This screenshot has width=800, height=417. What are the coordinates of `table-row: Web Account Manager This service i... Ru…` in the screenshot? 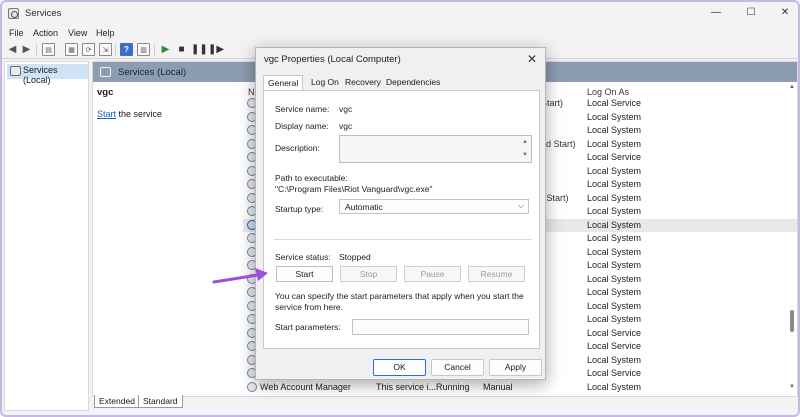 It's located at (520, 388).